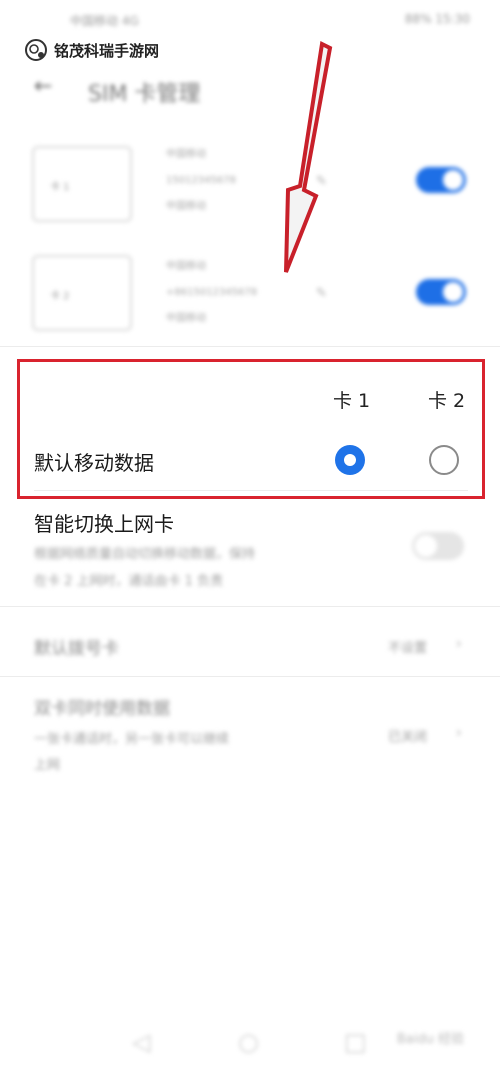 The image size is (500, 1071). Describe the element at coordinates (60, 296) in the screenshot. I see `sim-slot-label: 卡 2` at that location.